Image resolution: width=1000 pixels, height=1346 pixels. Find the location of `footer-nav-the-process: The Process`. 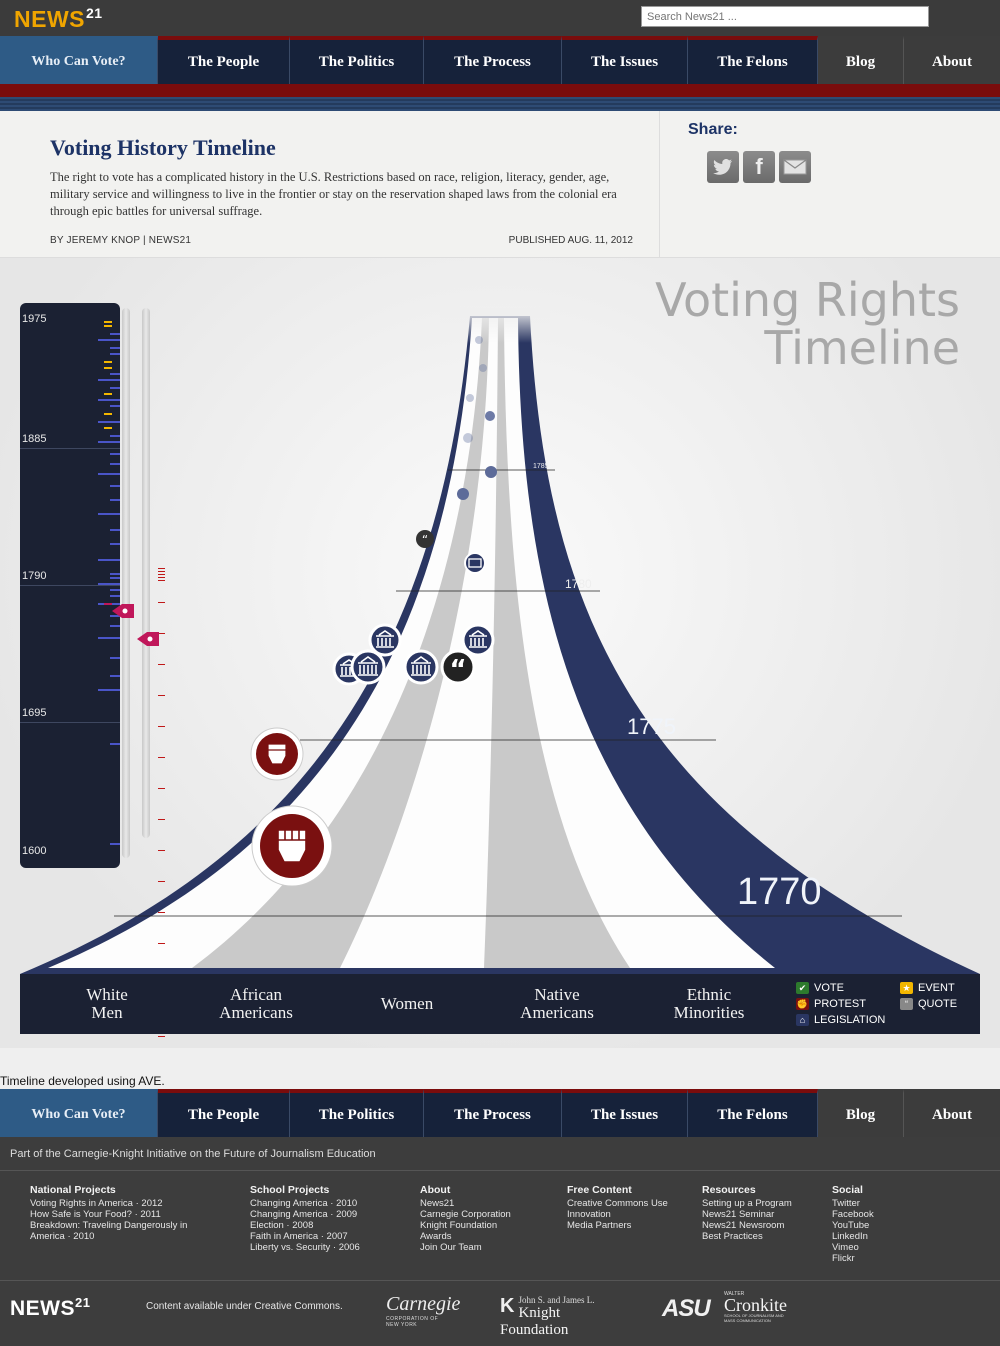

footer-nav-the-process: The Process is located at coordinates (493, 1113).